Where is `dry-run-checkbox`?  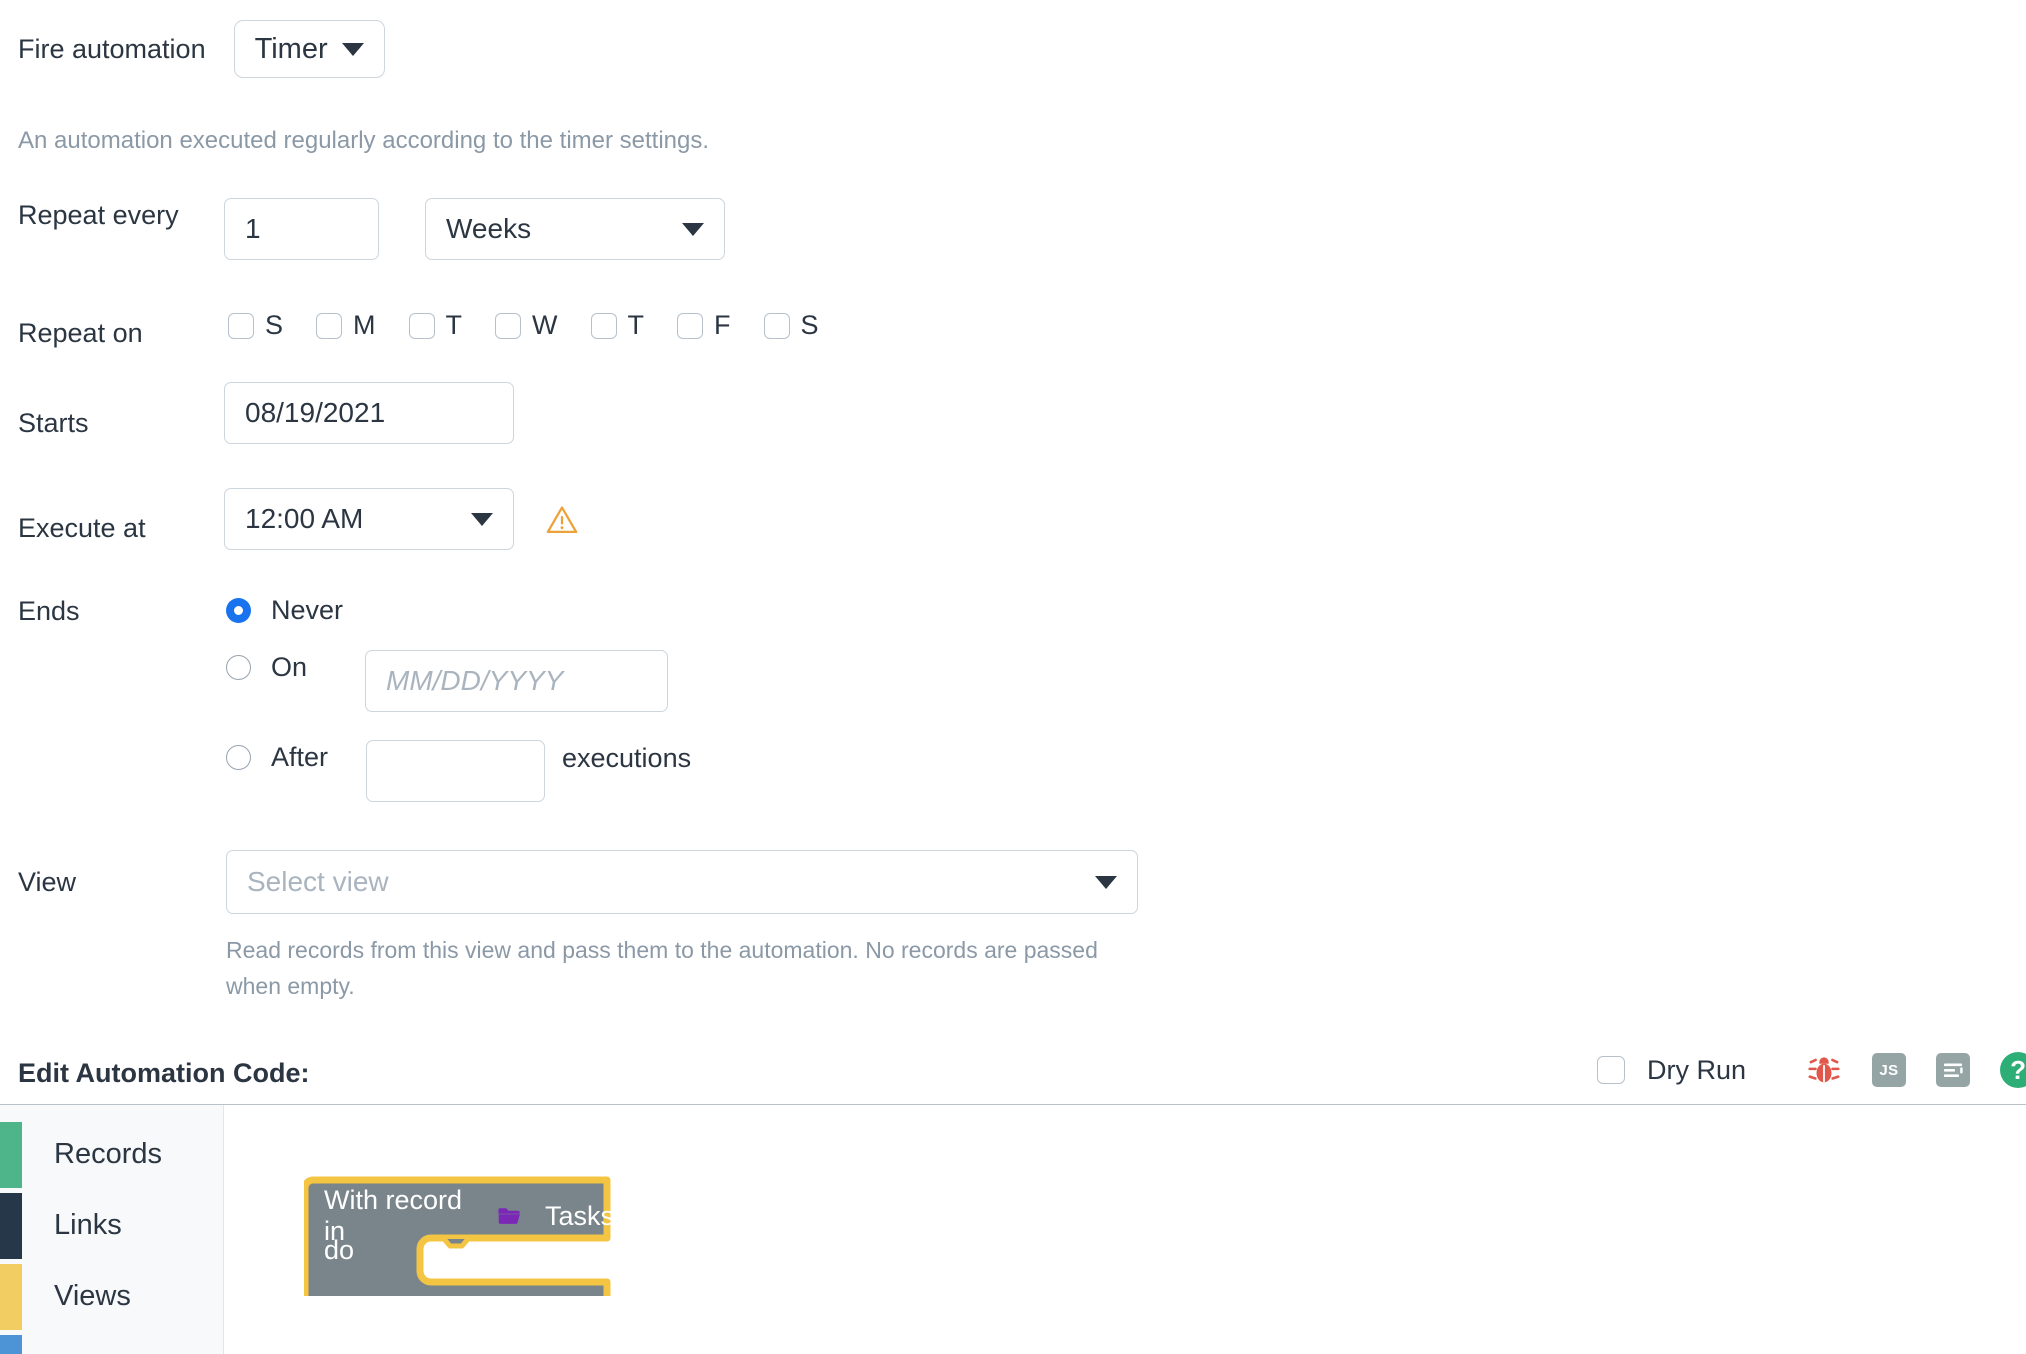
dry-run-checkbox is located at coordinates (1611, 1070).